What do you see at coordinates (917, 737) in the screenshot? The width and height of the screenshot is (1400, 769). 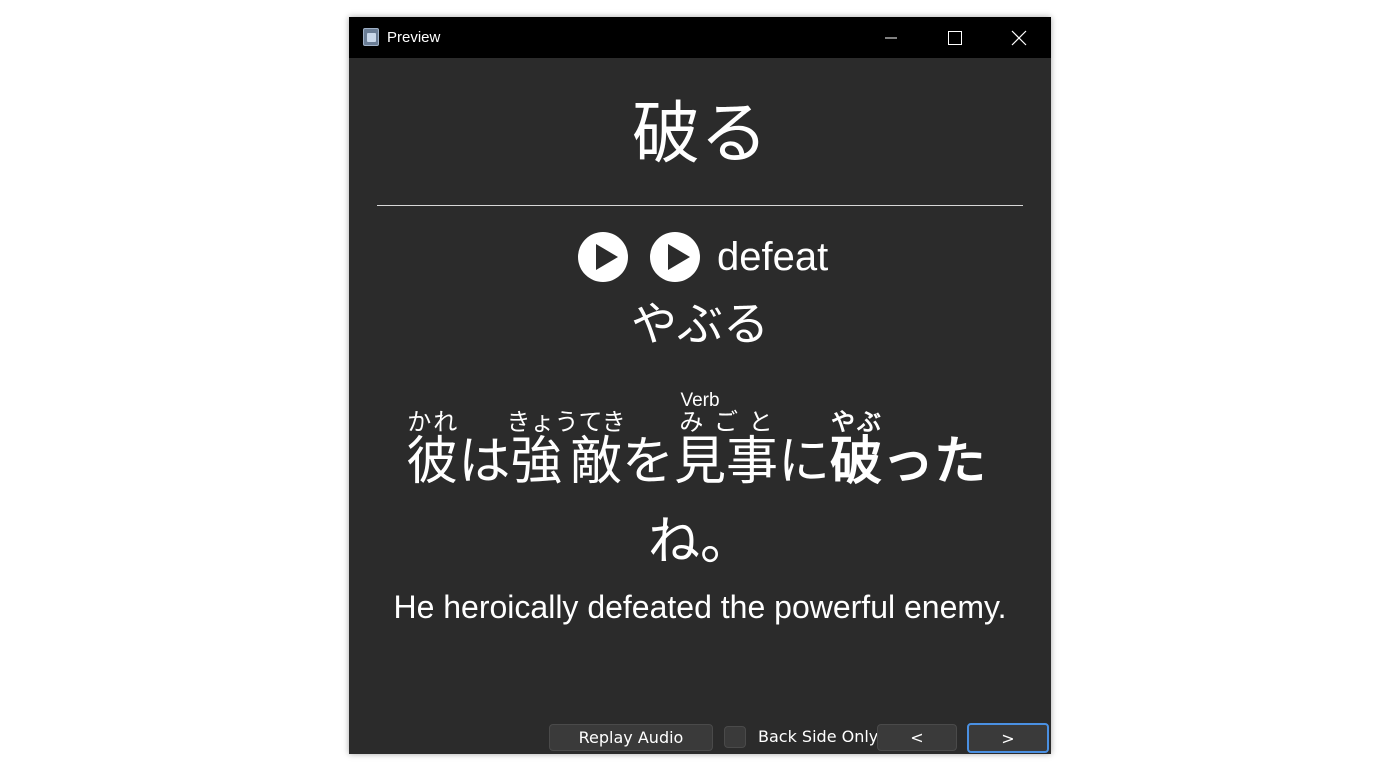 I see `previous-button: <` at bounding box center [917, 737].